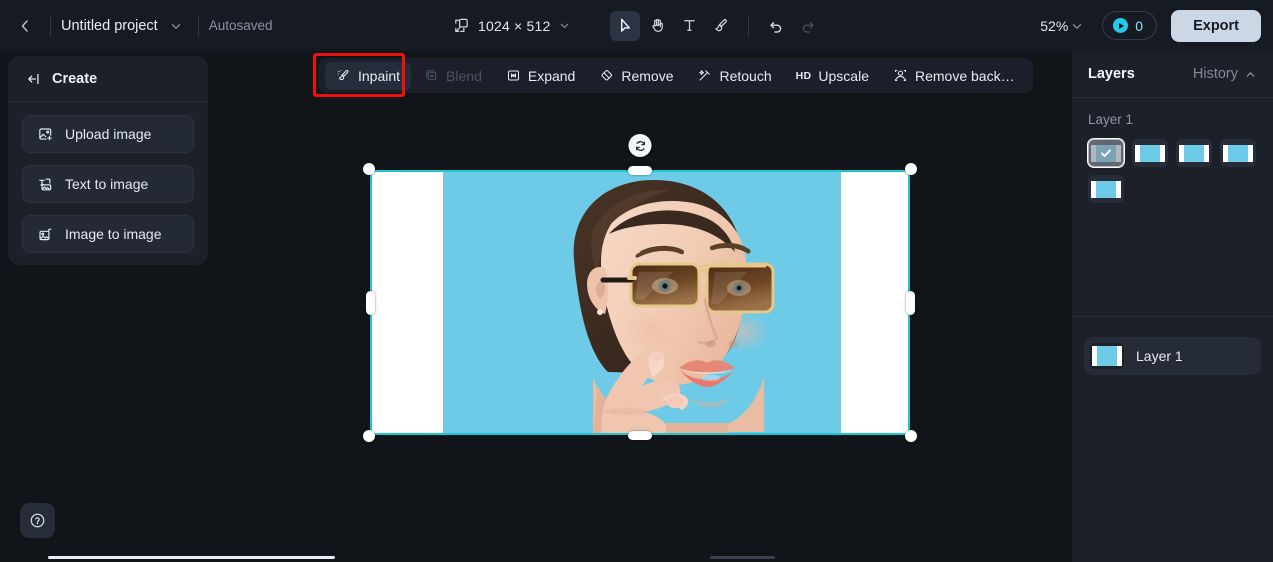 Image resolution: width=1273 pixels, height=562 pixels. I want to click on brush-tool-button, so click(721, 26).